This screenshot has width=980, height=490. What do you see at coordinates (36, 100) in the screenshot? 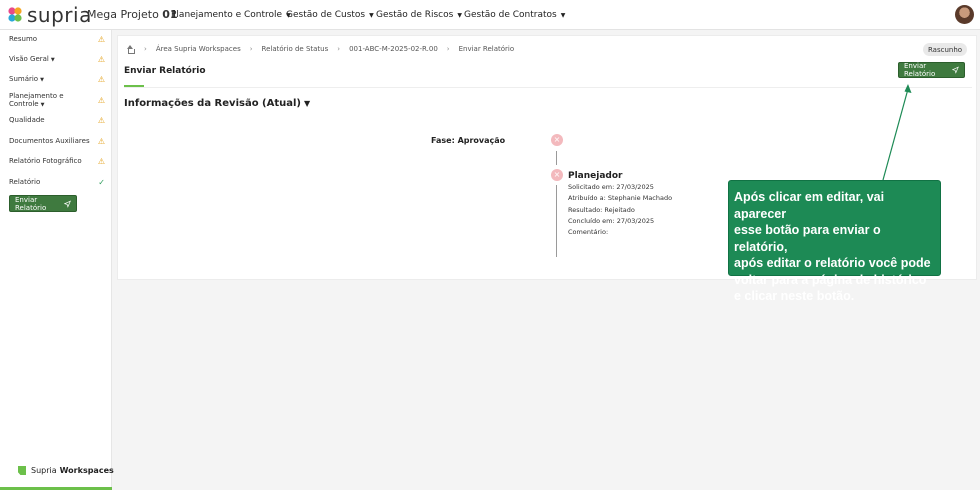
I see `sidebar-item-label: Planejamento e Controle` at bounding box center [36, 100].